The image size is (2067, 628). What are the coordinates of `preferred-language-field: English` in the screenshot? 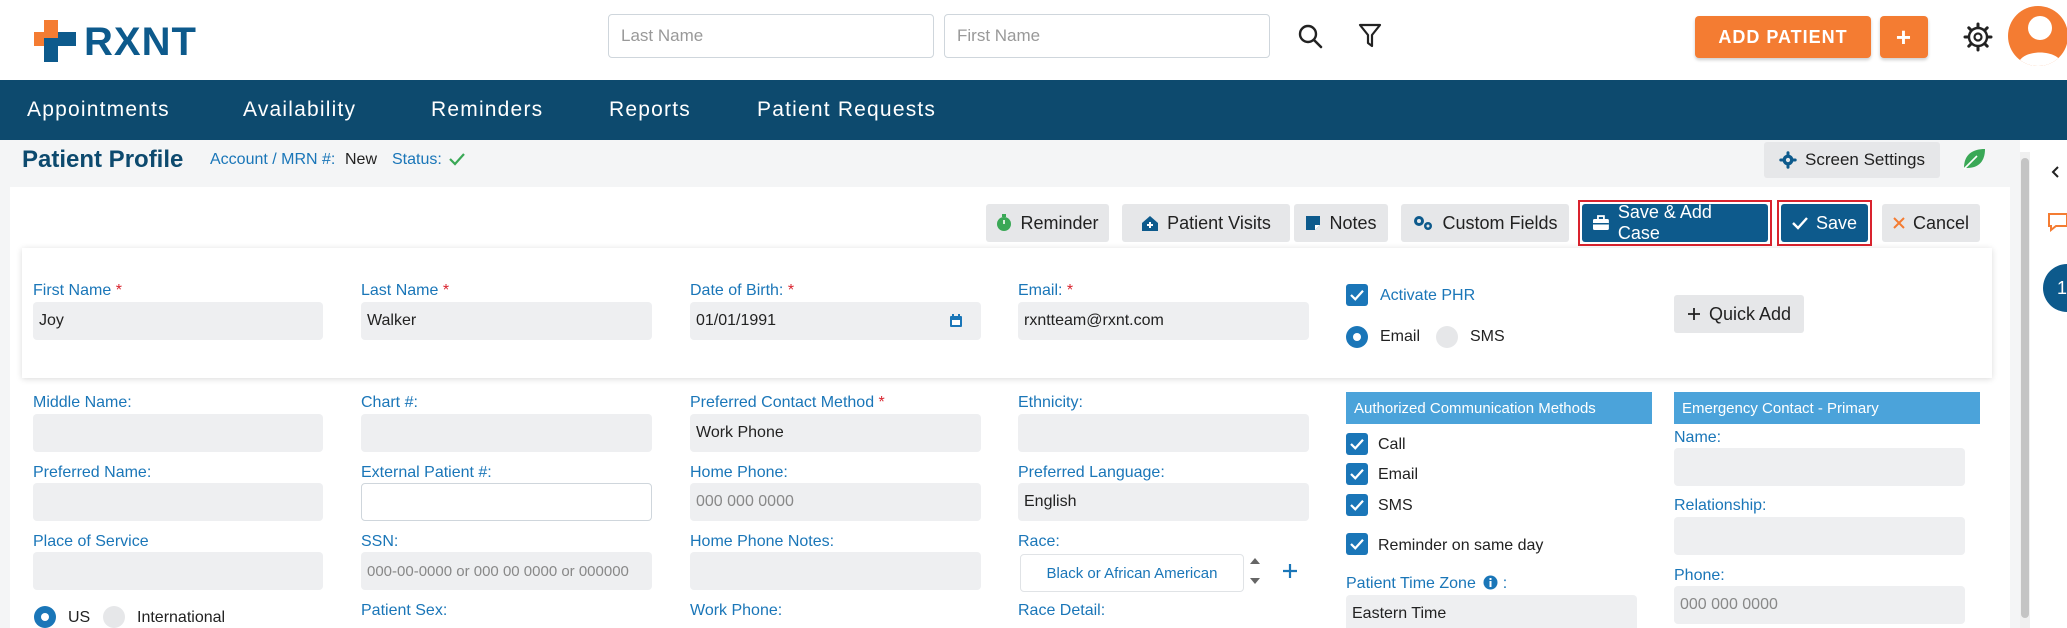 It's located at (1163, 502).